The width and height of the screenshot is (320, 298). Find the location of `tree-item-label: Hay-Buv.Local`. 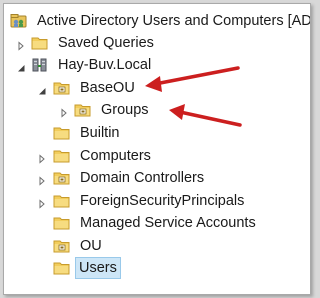

tree-item-label: Hay-Buv.Local is located at coordinates (105, 65).